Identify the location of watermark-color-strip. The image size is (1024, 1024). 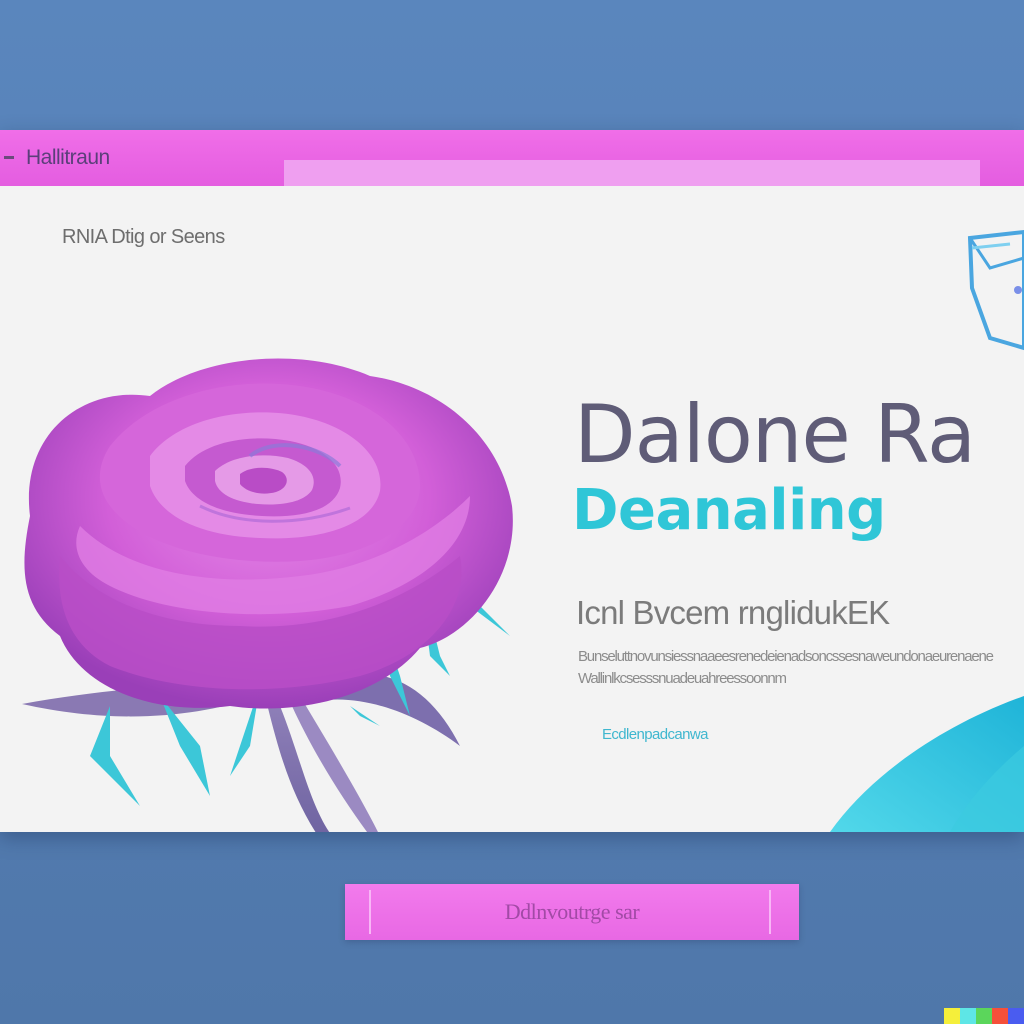
(984, 1016).